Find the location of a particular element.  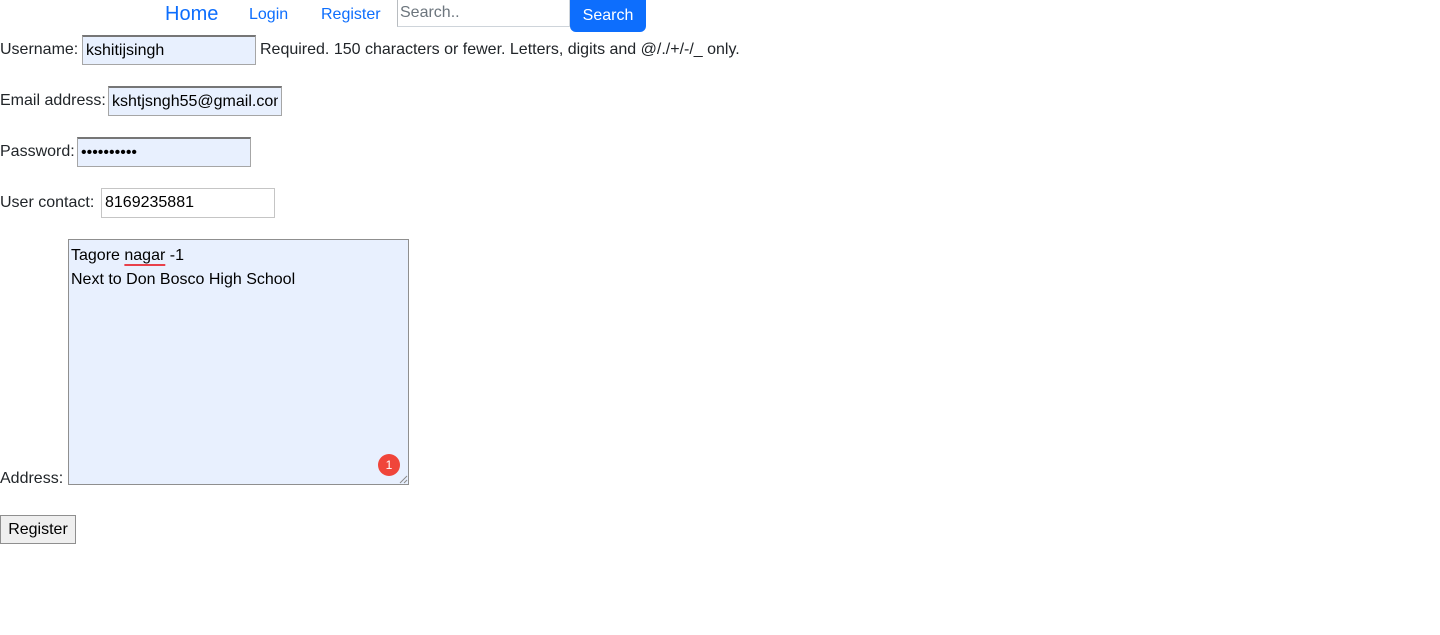

password-label: Password: is located at coordinates (37, 151).